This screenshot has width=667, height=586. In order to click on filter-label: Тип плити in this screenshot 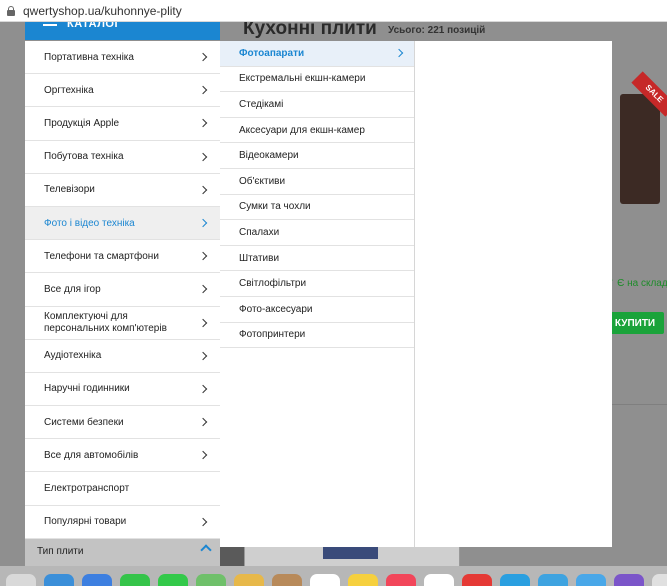, I will do `click(60, 551)`.